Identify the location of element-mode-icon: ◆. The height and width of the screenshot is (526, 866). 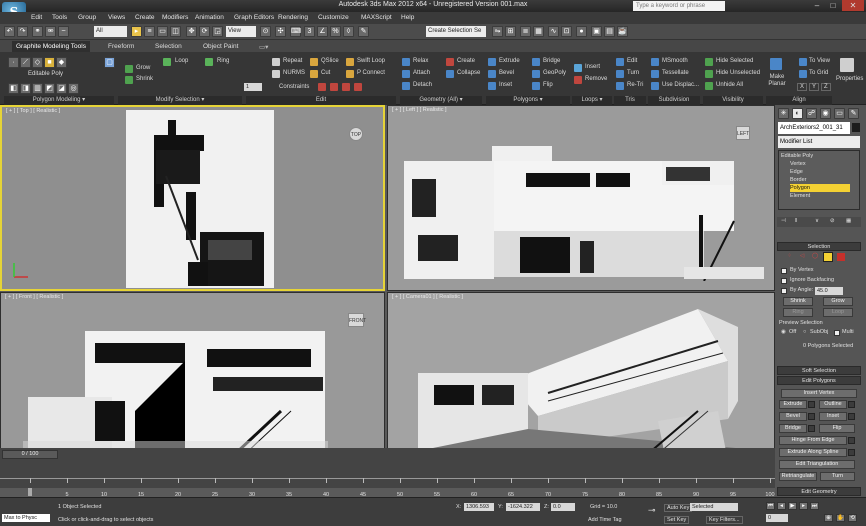
(61, 62).